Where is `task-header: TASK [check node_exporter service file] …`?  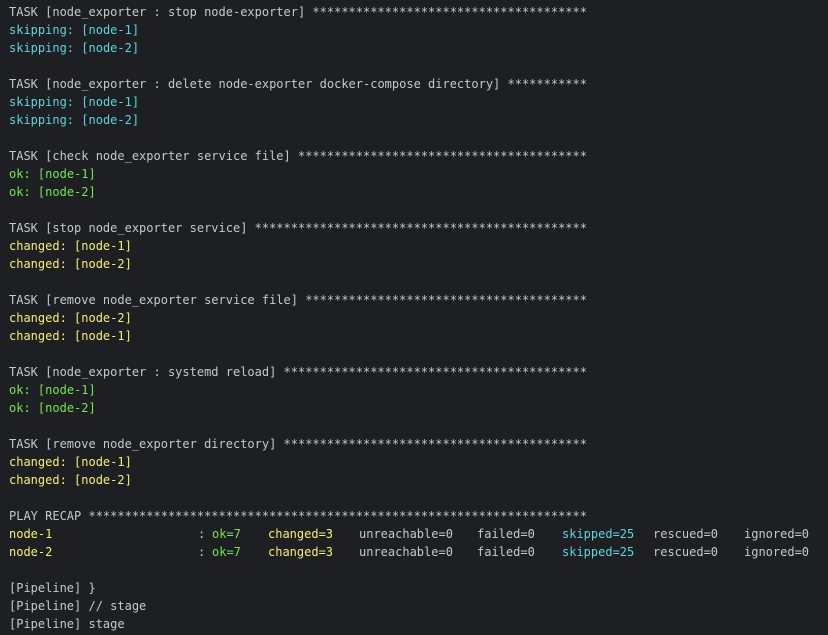
task-header: TASK [check node_exporter service file] … is located at coordinates (298, 156).